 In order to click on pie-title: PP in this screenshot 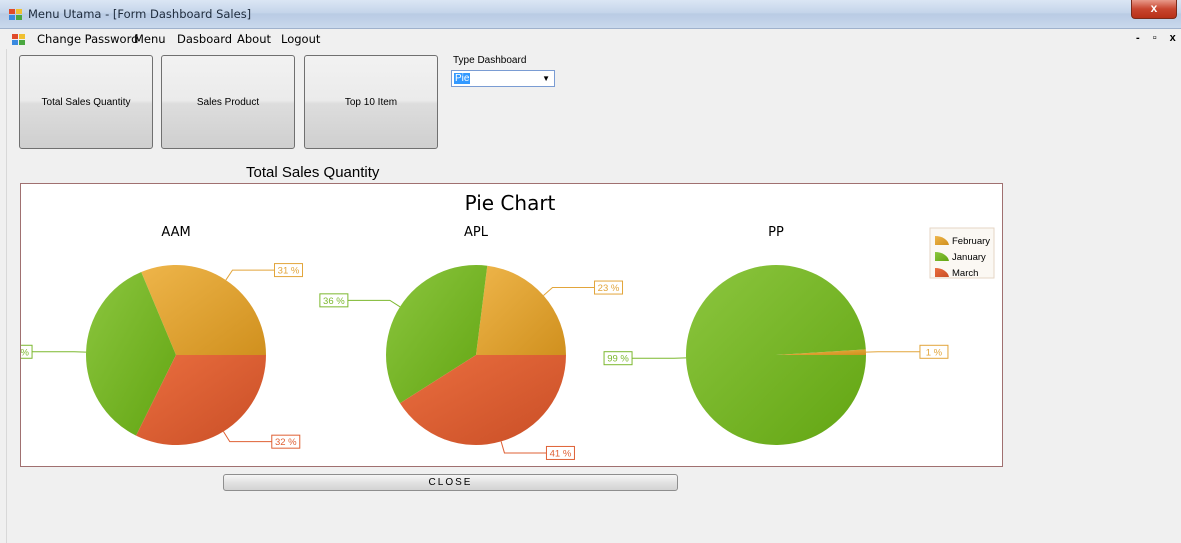, I will do `click(776, 232)`.